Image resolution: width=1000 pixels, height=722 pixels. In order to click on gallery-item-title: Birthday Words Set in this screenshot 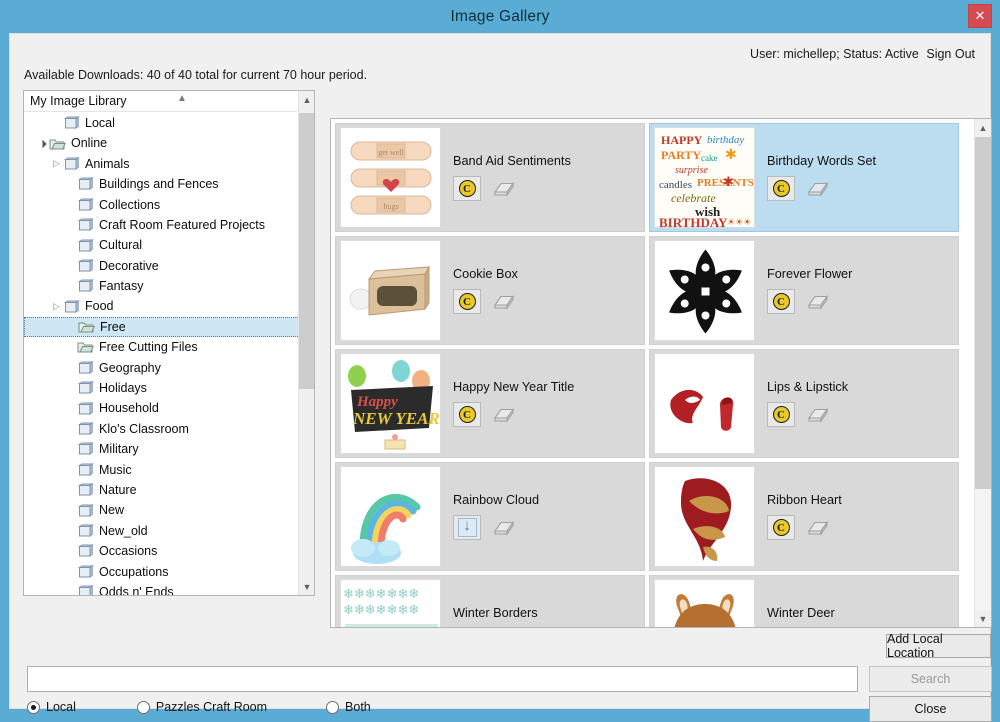, I will do `click(822, 161)`.